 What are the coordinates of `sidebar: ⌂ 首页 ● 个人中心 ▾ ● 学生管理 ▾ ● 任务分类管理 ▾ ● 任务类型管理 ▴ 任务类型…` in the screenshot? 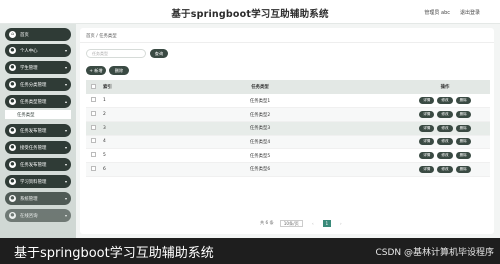 It's located at (38, 131).